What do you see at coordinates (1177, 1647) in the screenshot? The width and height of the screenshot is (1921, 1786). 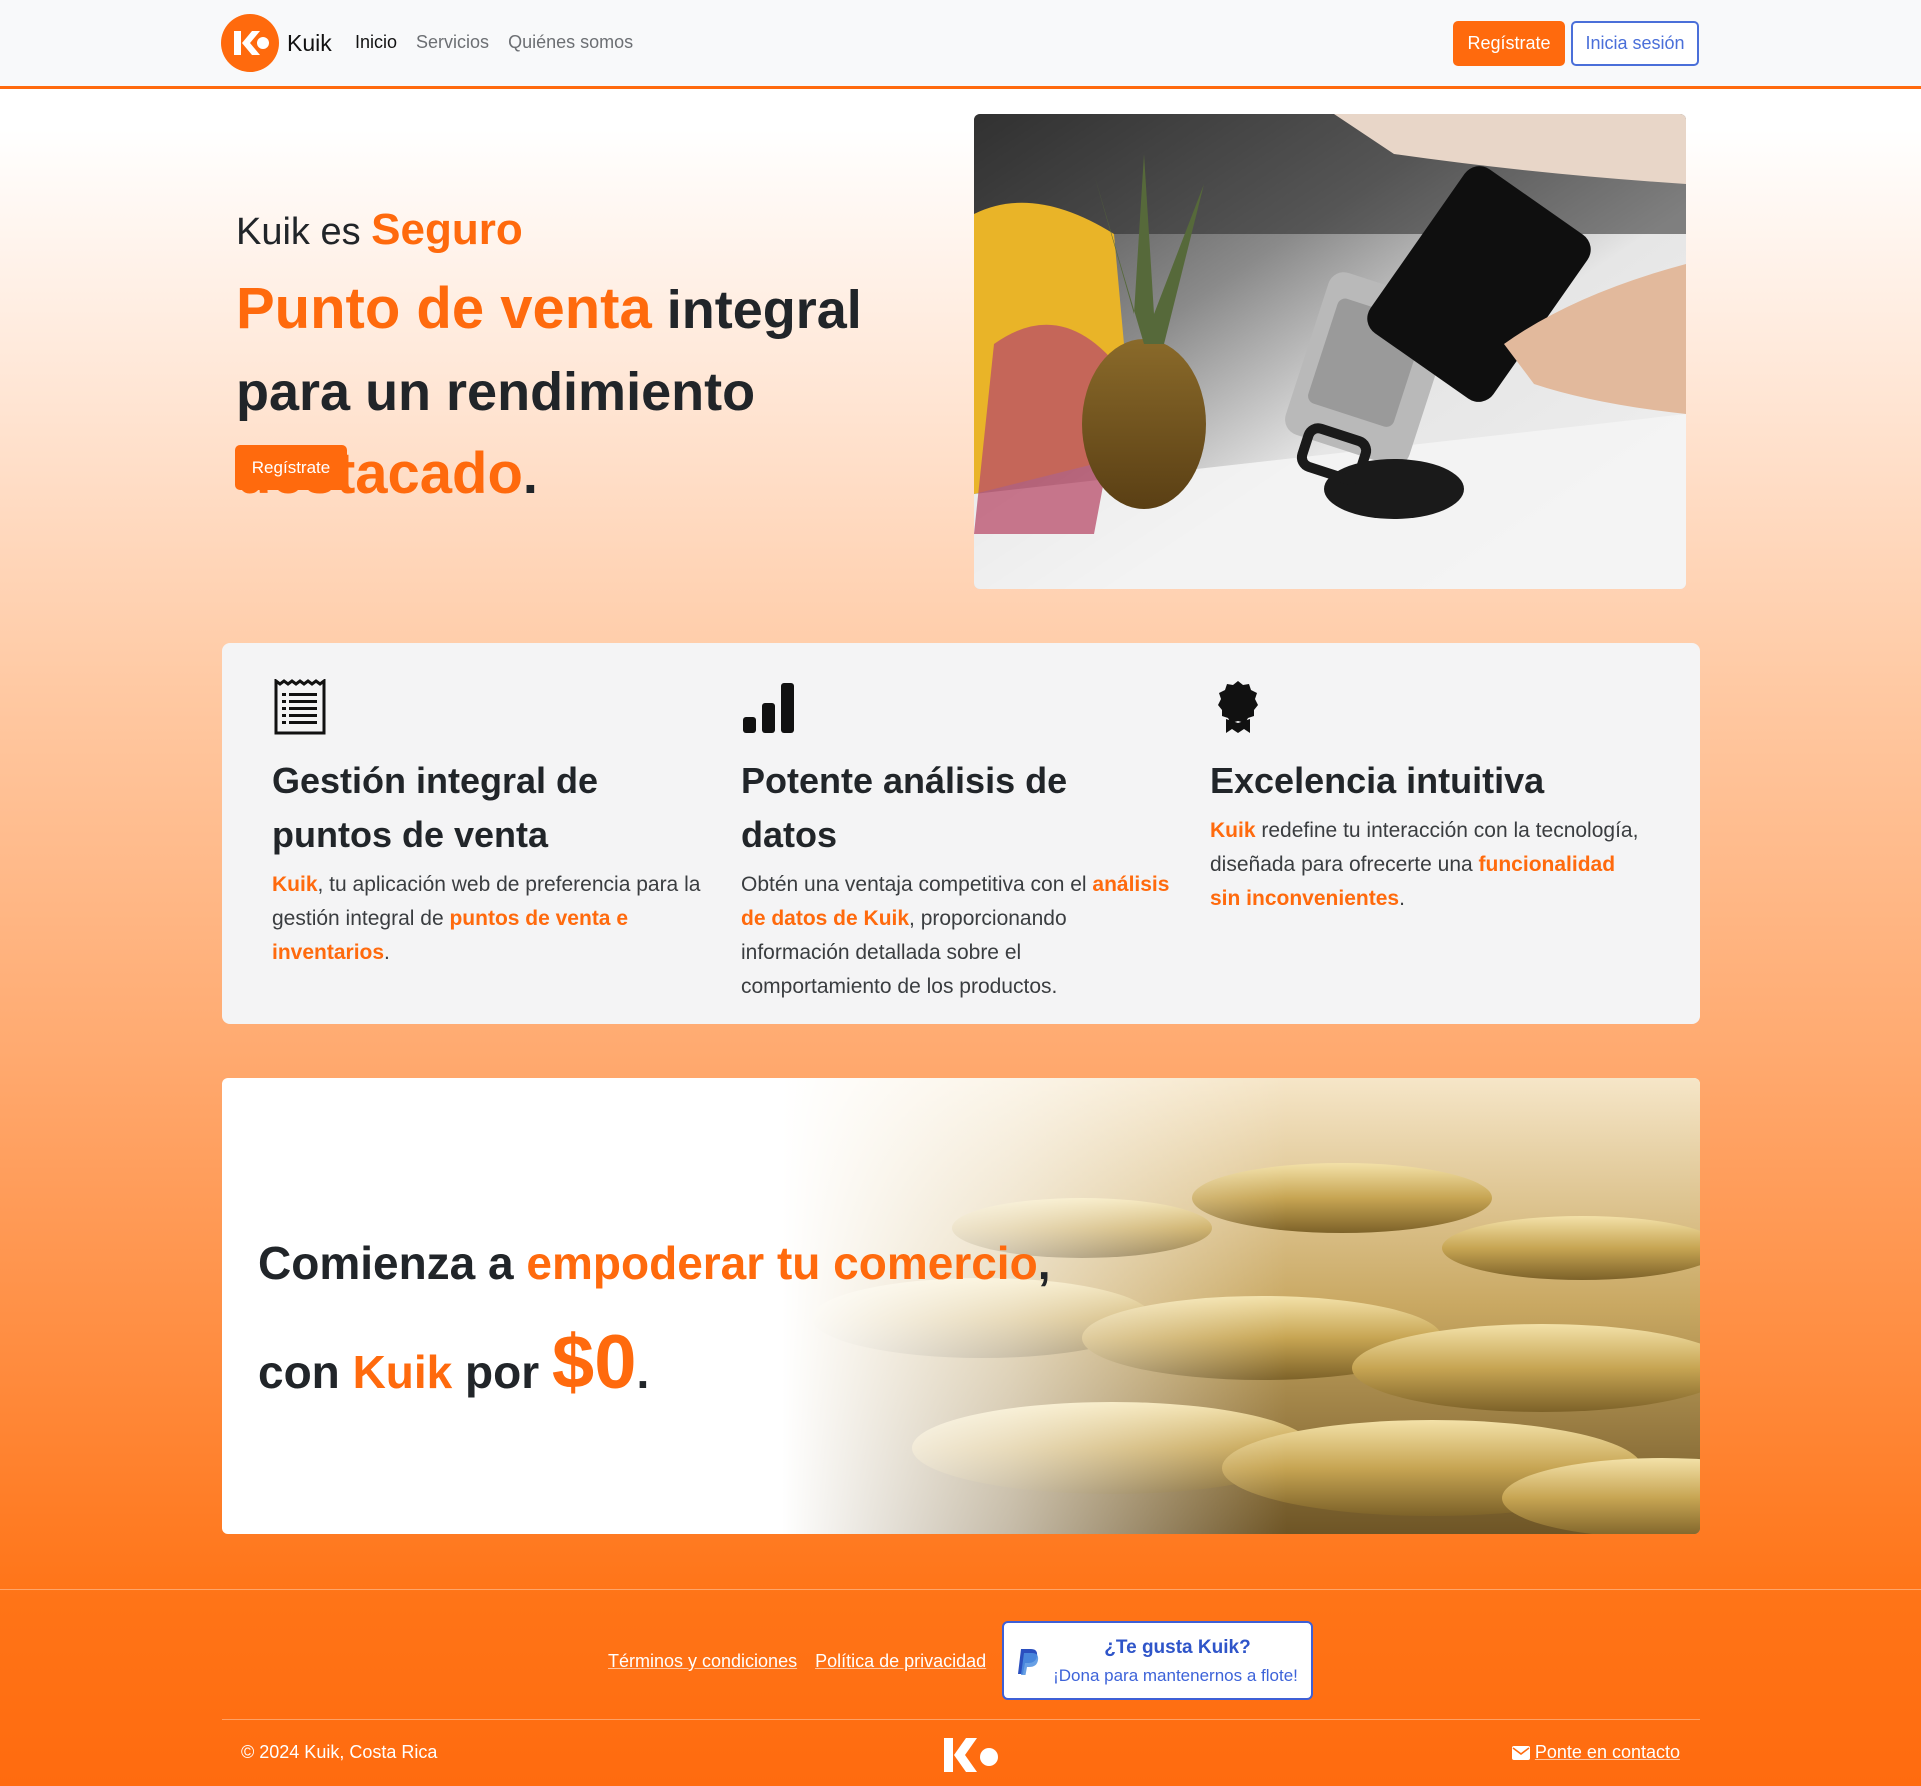 I see `donate-title: ¿Te gusta Kuik?` at bounding box center [1177, 1647].